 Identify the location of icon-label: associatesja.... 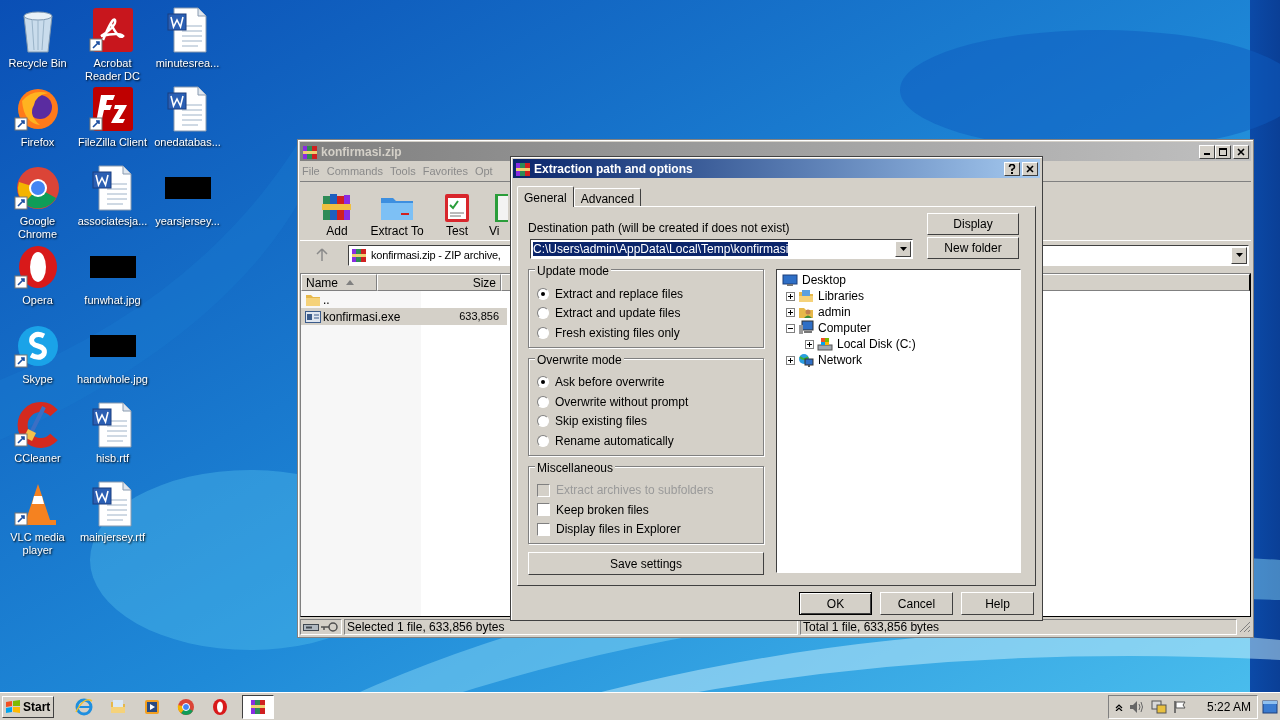
(112, 221).